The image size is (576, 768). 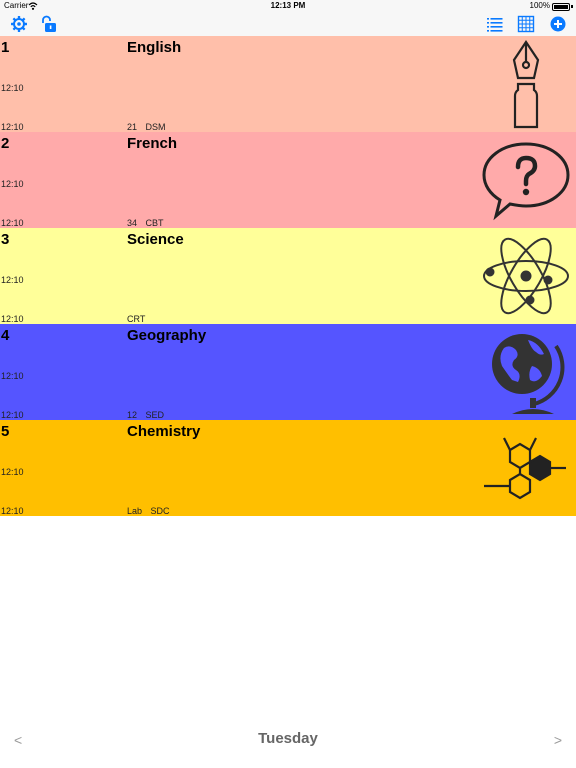 What do you see at coordinates (5, 47) in the screenshot?
I see `period-number: 1` at bounding box center [5, 47].